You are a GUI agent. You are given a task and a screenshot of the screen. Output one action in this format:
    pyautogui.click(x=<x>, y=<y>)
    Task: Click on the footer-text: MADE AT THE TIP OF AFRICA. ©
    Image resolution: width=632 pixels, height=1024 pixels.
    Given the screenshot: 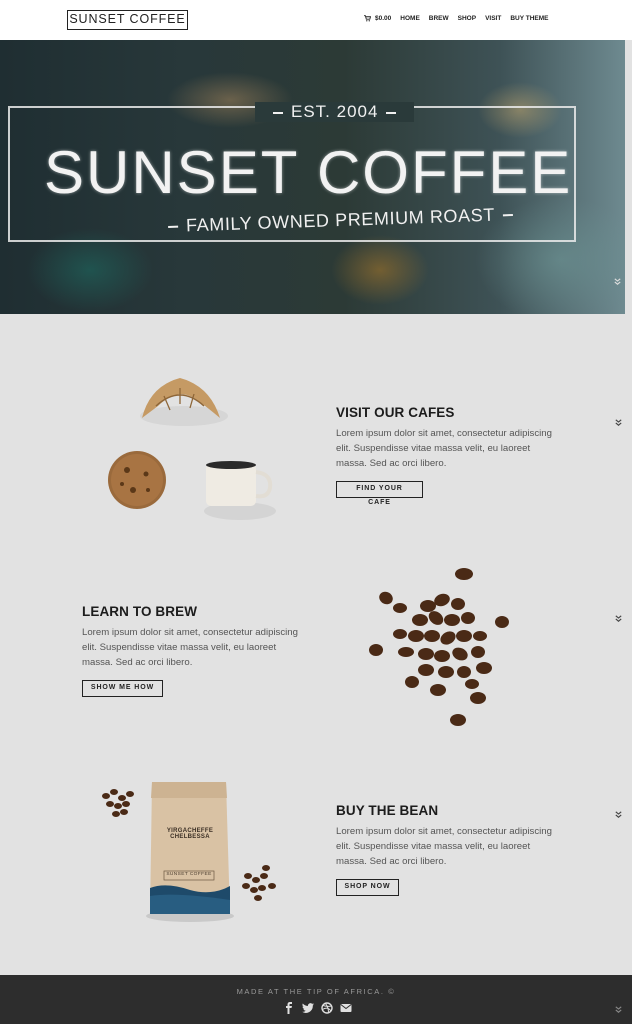 What is the action you would take?
    pyautogui.click(x=316, y=991)
    